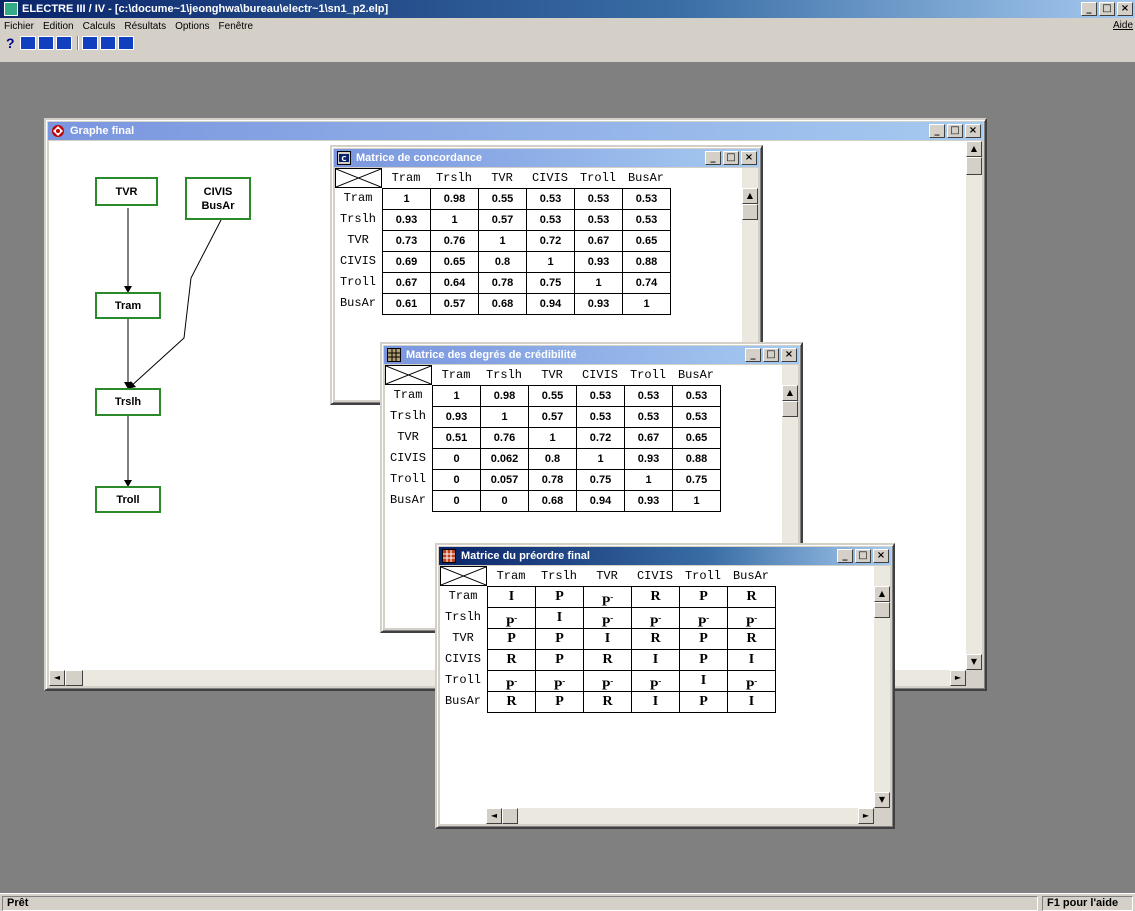 Image resolution: width=1135 pixels, height=911 pixels. Describe the element at coordinates (600, 438) in the screenshot. I see `matrix-cell: 0.72` at that location.